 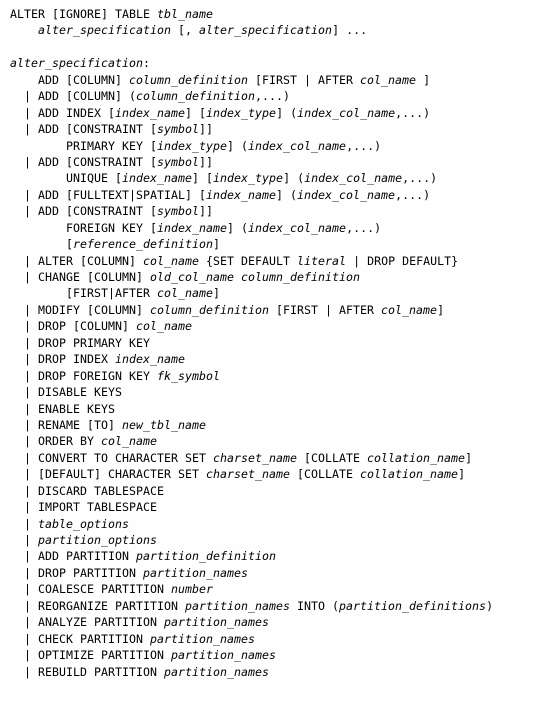 I want to click on syntax-placeholder: old_col_name column_definition, so click(x=255, y=277).